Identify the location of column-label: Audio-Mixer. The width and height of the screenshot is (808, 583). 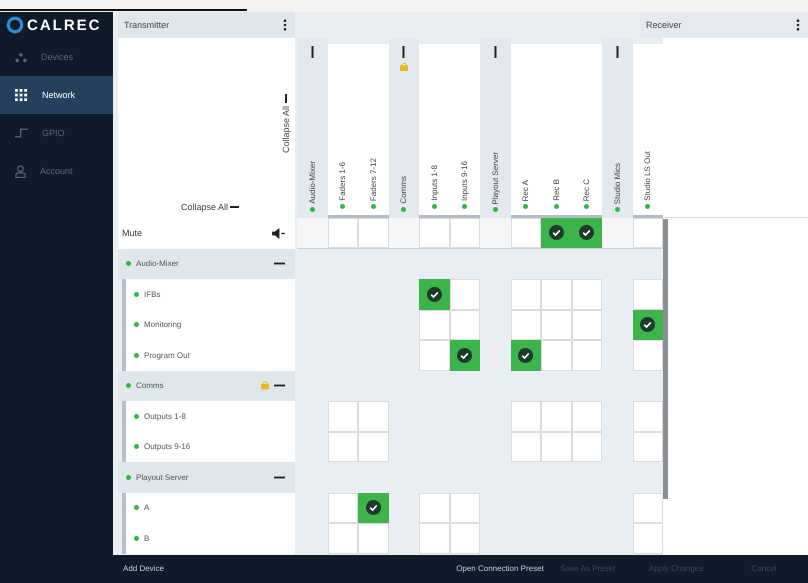
(312, 182).